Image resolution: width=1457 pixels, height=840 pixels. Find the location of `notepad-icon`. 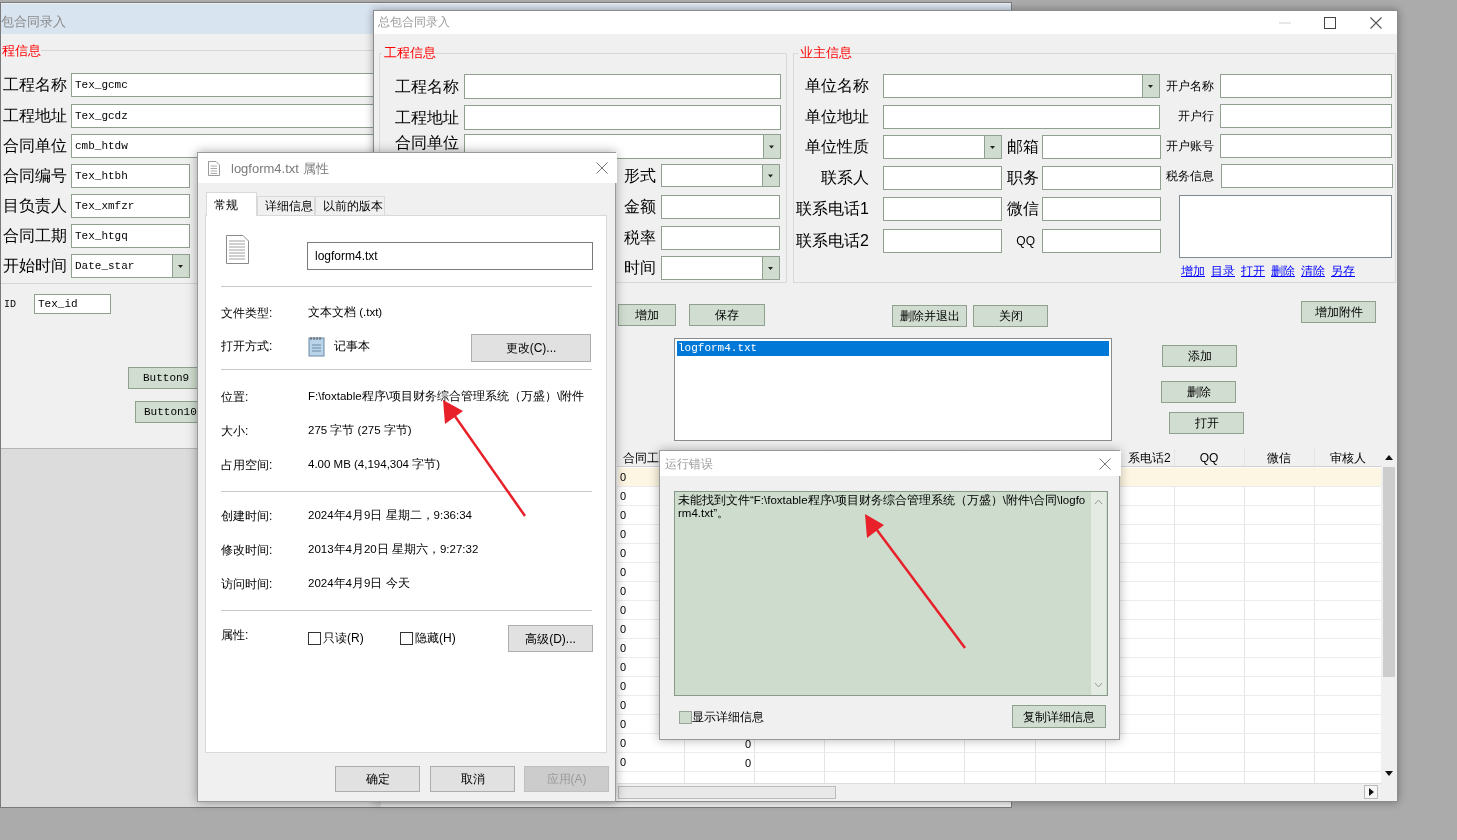

notepad-icon is located at coordinates (317, 346).